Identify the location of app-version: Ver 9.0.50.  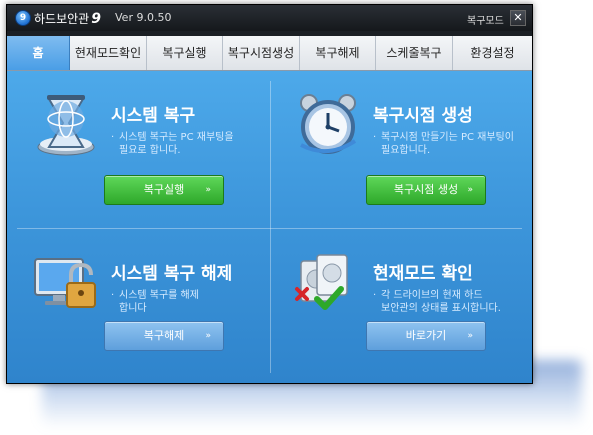
(143, 17).